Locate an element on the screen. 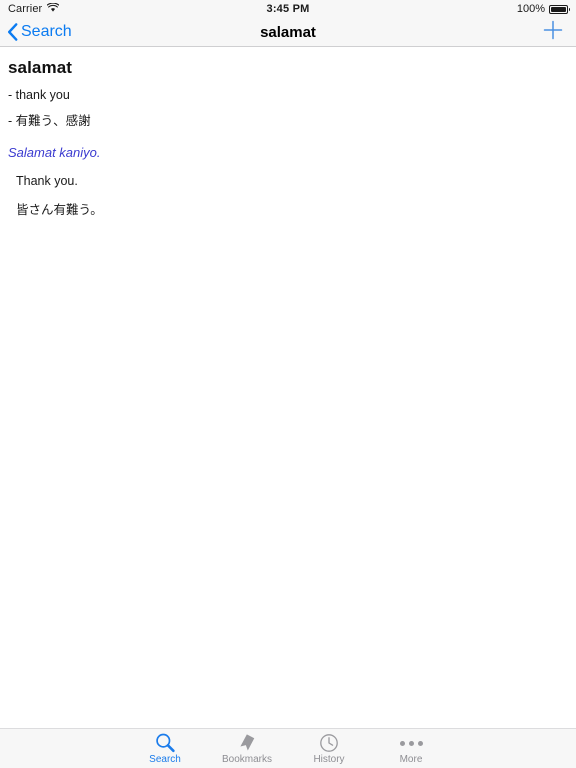  tab-history-label: History is located at coordinates (329, 759).